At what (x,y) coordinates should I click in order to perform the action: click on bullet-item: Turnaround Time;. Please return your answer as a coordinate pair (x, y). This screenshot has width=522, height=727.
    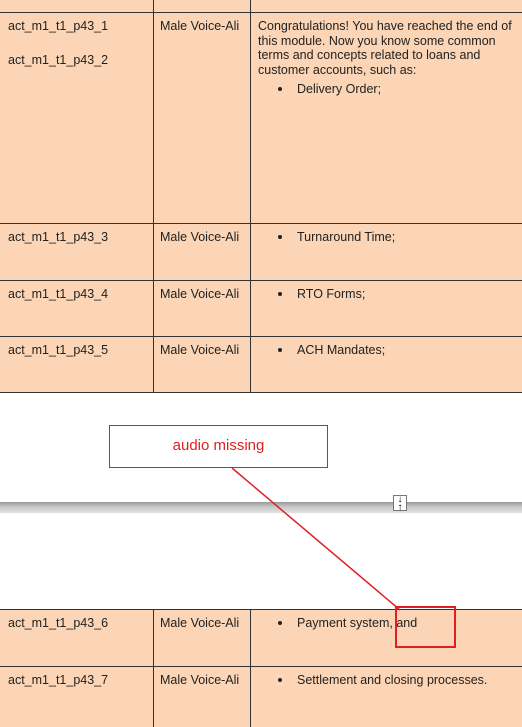
    Looking at the image, I should click on (387, 237).